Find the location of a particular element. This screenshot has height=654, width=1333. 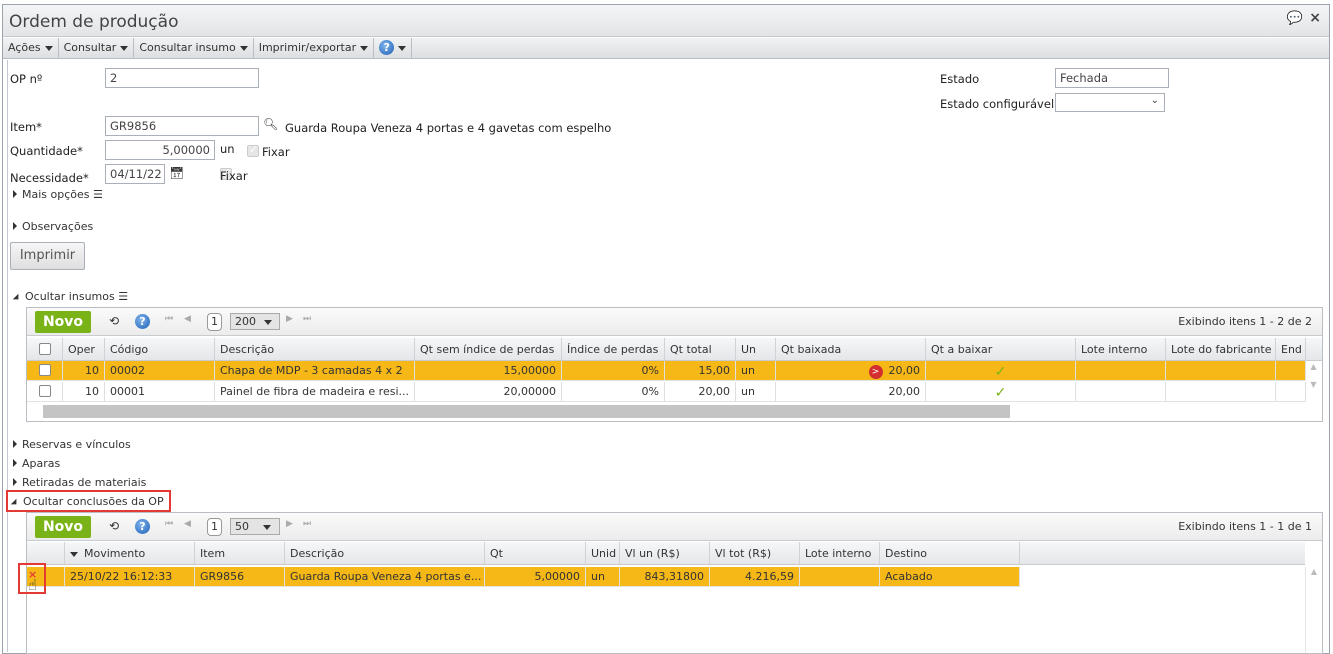

calendar-icon: 📅︎ is located at coordinates (176, 173).